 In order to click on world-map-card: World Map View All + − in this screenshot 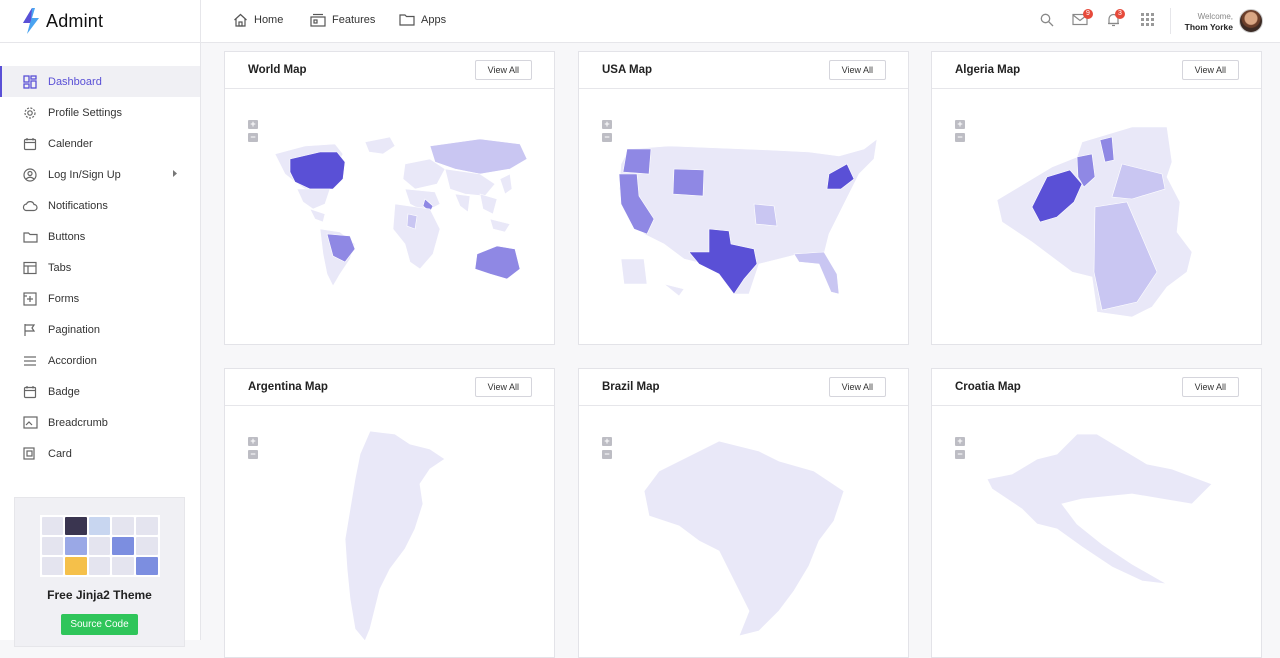, I will do `click(389, 198)`.